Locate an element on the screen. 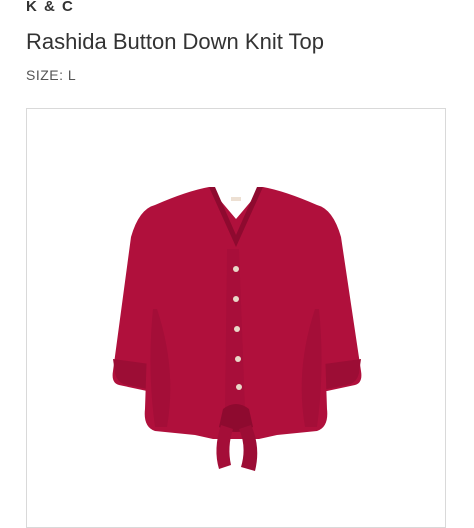 This screenshot has height=528, width=474. product-title: Rashida Button Down Knit Top is located at coordinates (175, 41).